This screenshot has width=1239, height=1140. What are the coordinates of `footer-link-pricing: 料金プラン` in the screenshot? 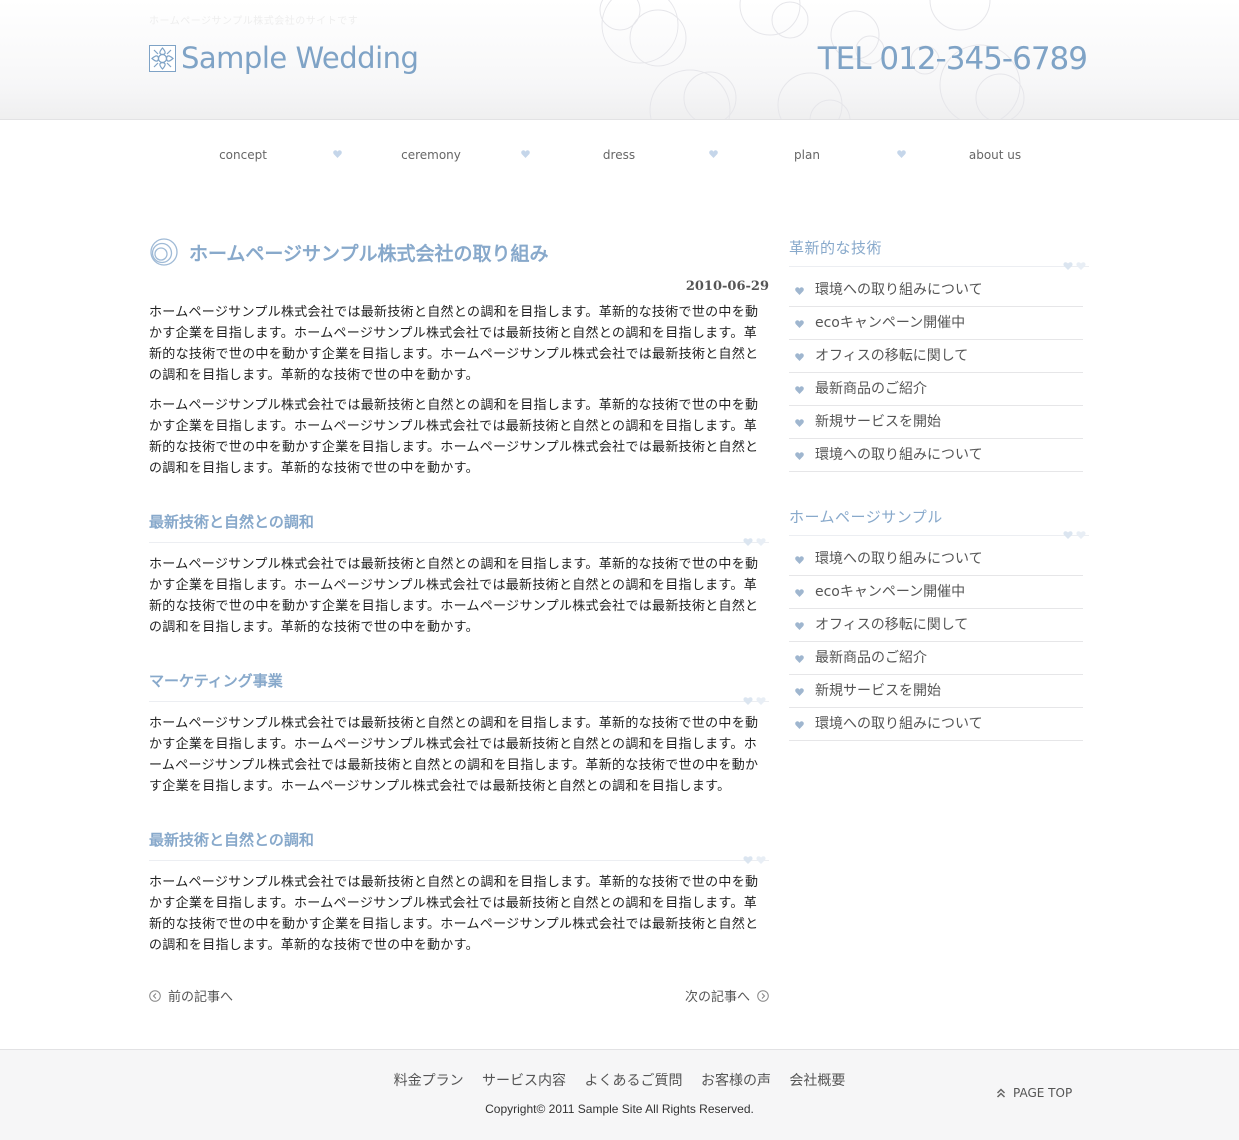 It's located at (429, 1081).